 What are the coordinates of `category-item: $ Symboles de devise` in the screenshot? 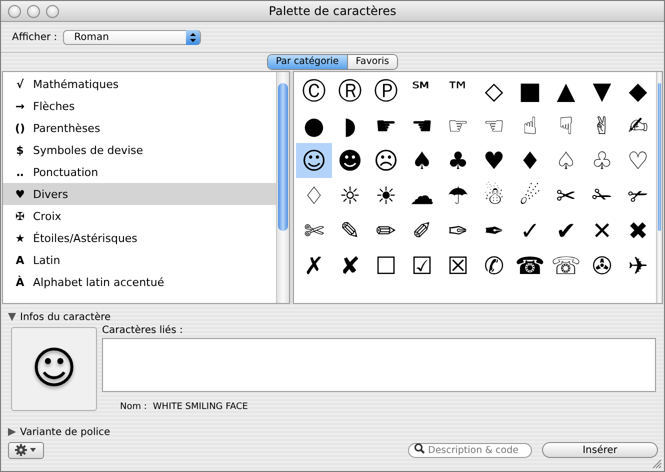 It's located at (139, 150).